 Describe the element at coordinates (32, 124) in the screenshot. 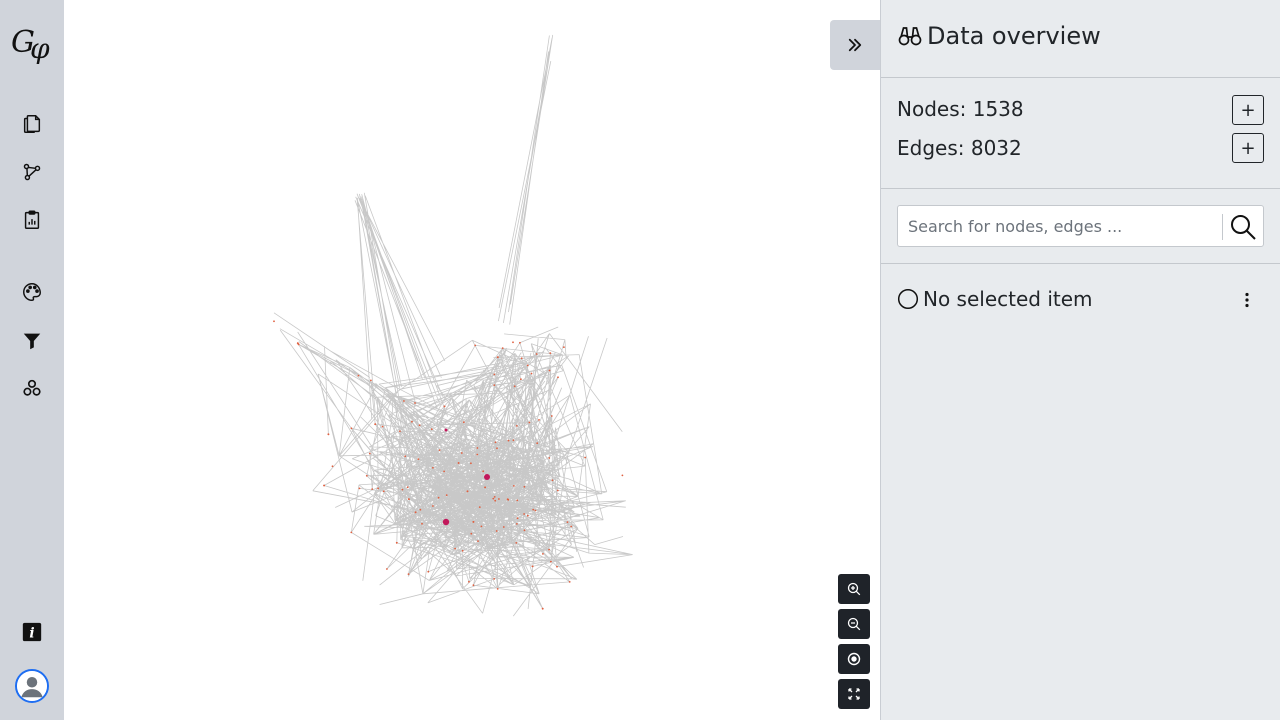

I see `sidebar-item-file` at that location.